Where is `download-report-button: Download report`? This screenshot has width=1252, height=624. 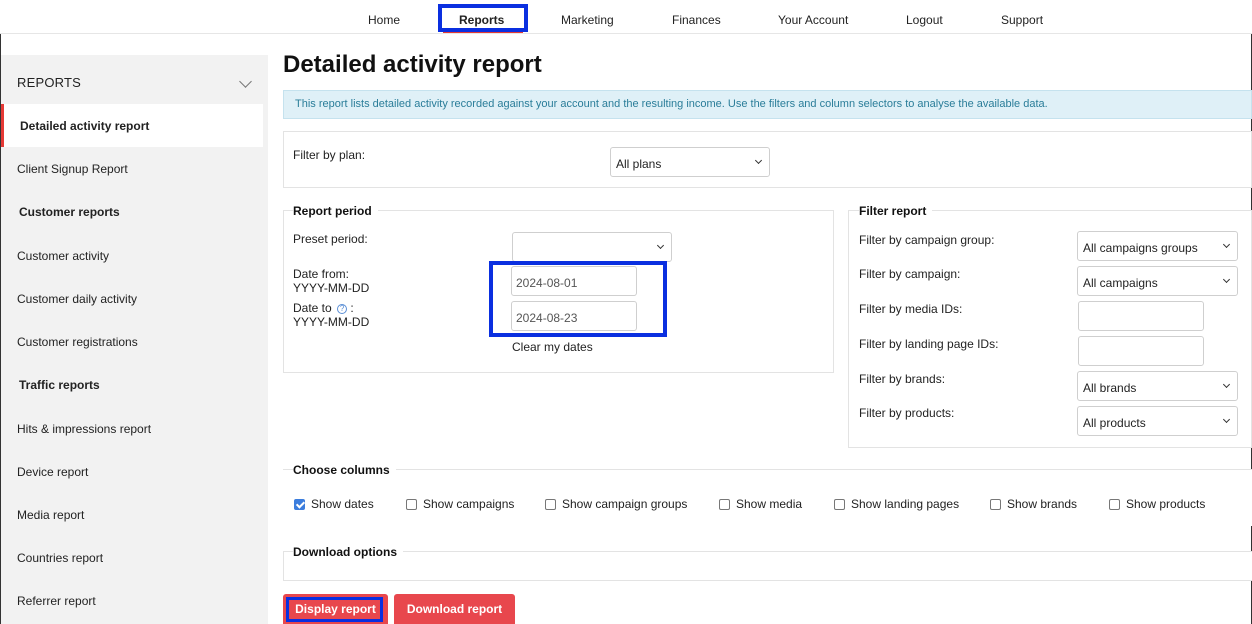 download-report-button: Download report is located at coordinates (454, 609).